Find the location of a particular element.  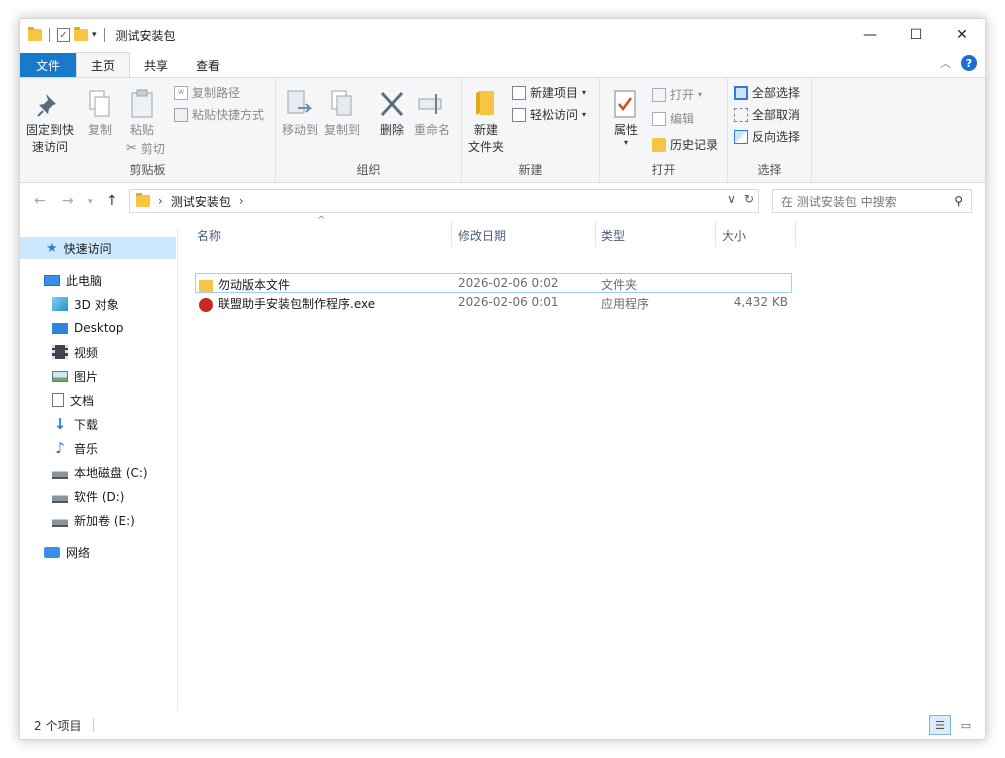

forward-button: → is located at coordinates (68, 201).